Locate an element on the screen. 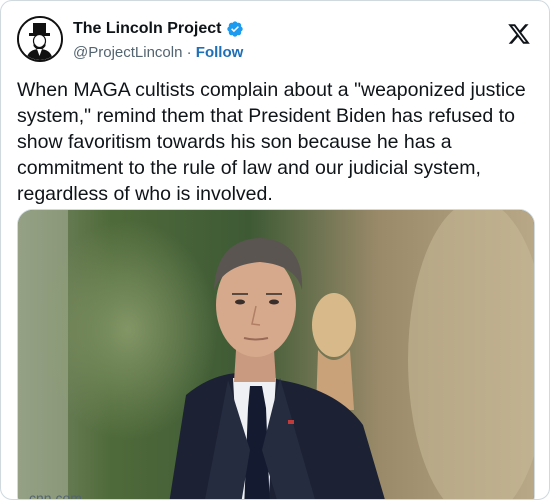 Image resolution: width=550 pixels, height=500 pixels. link-card-domain: cnn.com is located at coordinates (55, 494).